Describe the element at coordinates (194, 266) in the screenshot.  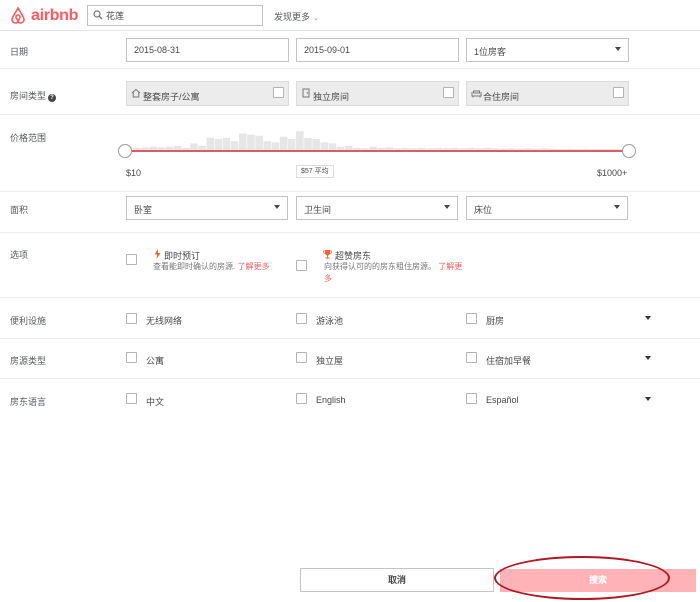
I see `instant-book-desc-text: 查看能即时确认的房源.` at that location.